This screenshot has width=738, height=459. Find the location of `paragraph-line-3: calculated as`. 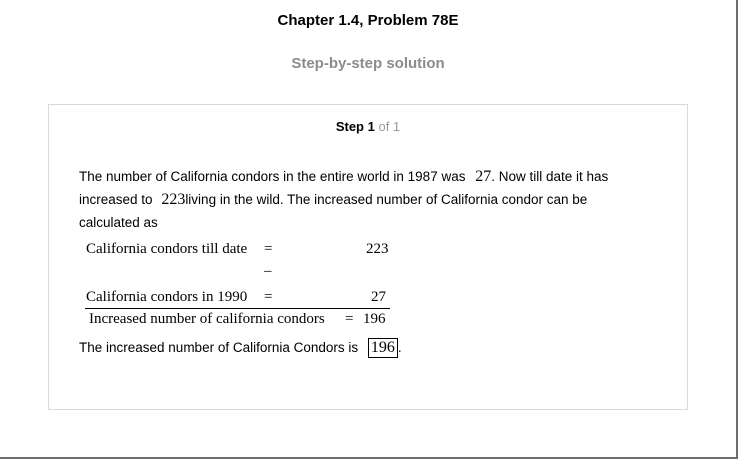

paragraph-line-3: calculated as is located at coordinates (118, 222).